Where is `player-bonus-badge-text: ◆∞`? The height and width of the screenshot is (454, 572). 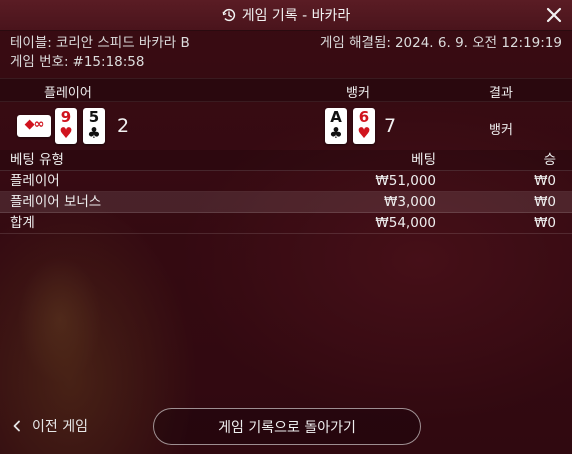
player-bonus-badge-text: ◆∞ is located at coordinates (34, 124).